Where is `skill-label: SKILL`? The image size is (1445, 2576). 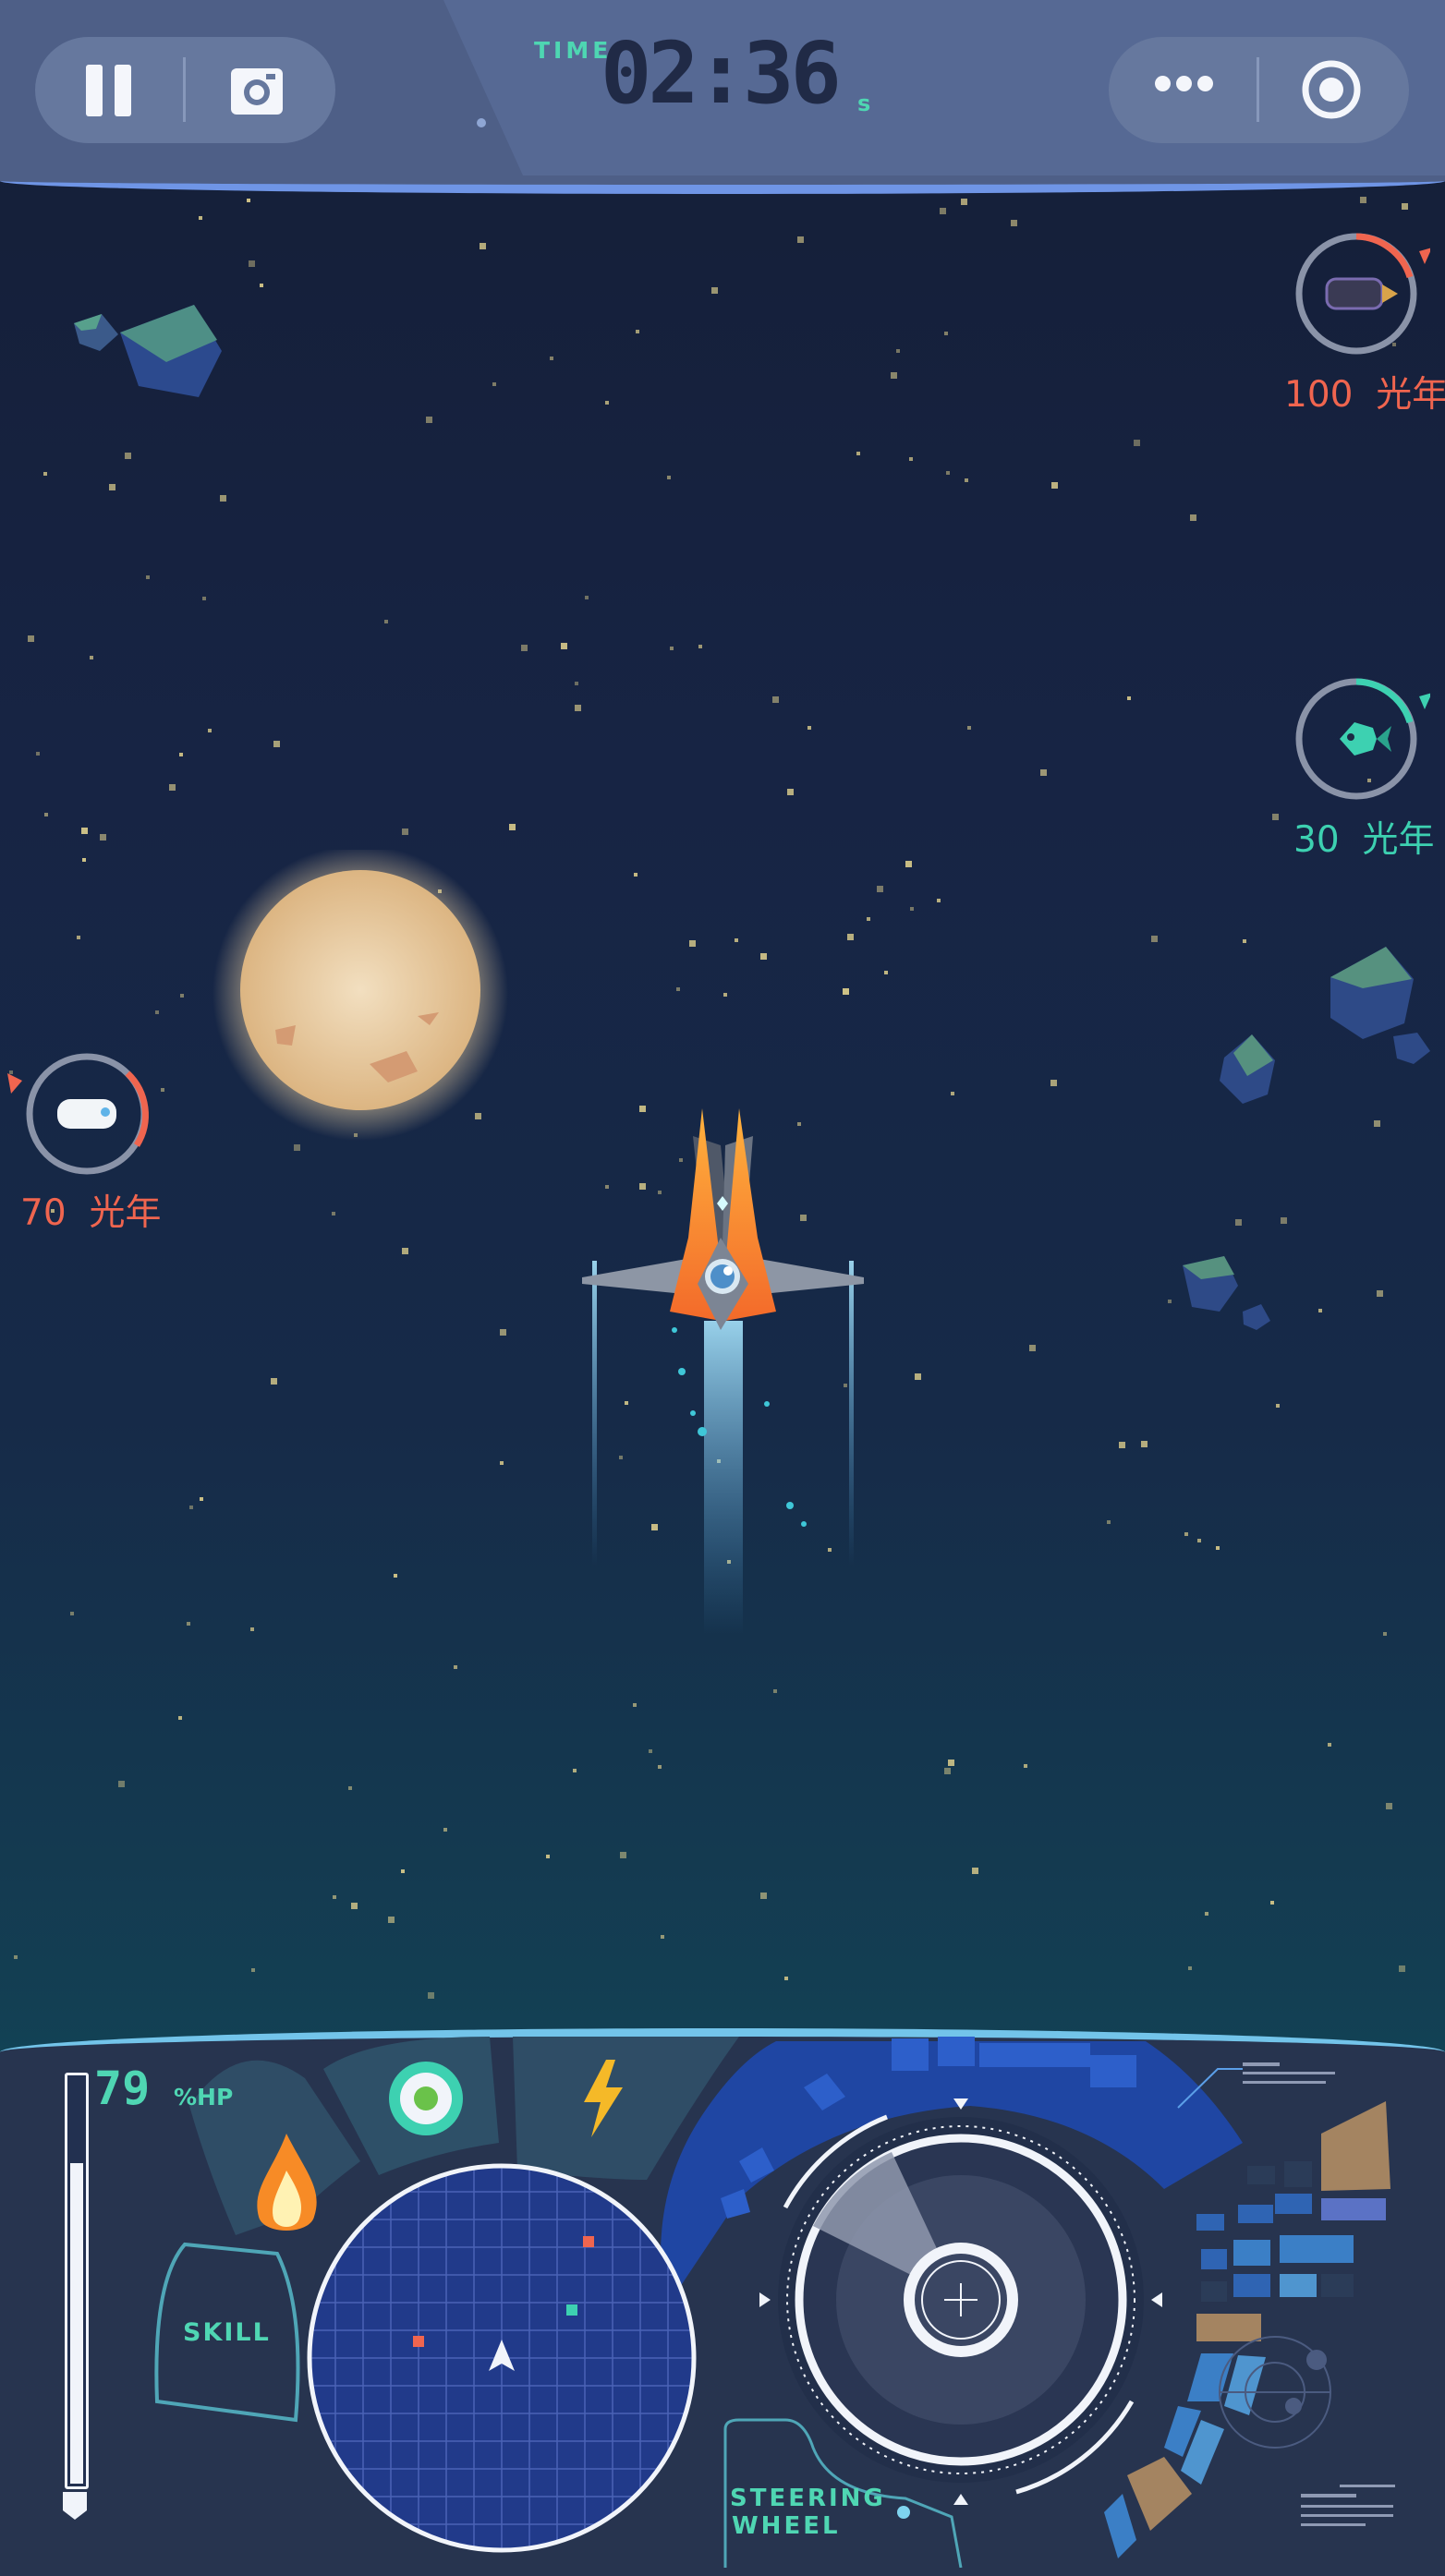 skill-label: SKILL is located at coordinates (227, 2332).